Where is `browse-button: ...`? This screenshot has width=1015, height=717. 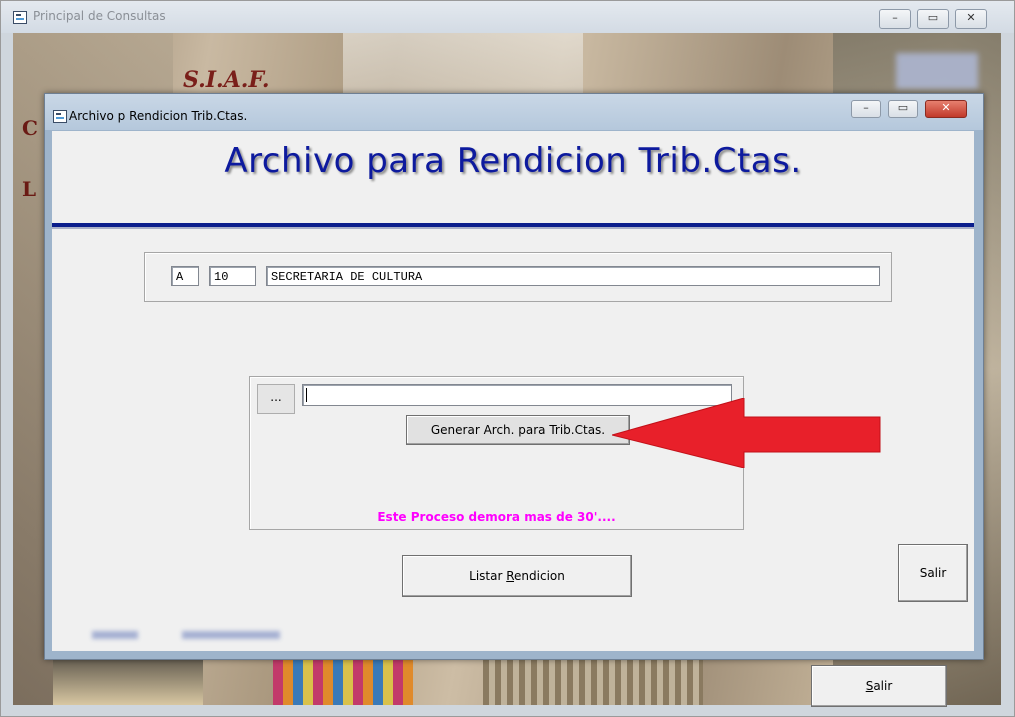 browse-button: ... is located at coordinates (276, 399).